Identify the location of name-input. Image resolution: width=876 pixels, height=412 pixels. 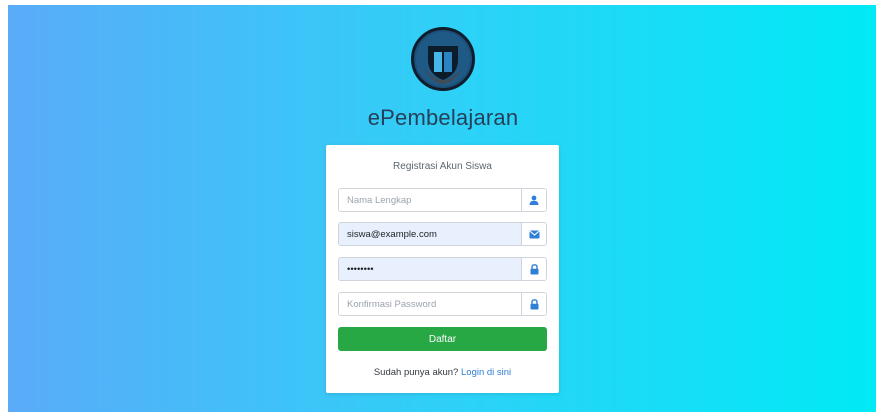
(430, 200).